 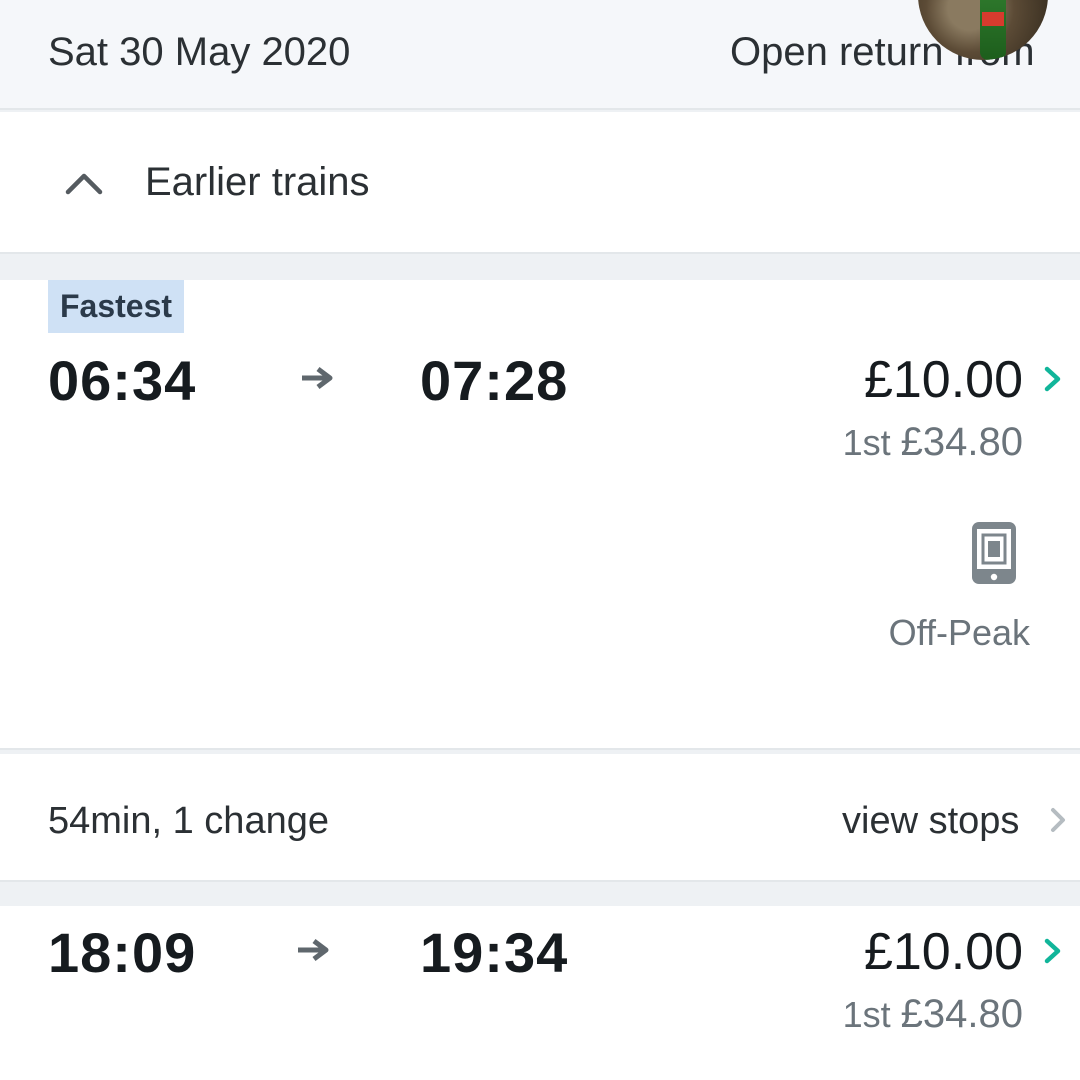 I want to click on journey-summary: 54min, 1 change view stops, so click(x=540, y=818).